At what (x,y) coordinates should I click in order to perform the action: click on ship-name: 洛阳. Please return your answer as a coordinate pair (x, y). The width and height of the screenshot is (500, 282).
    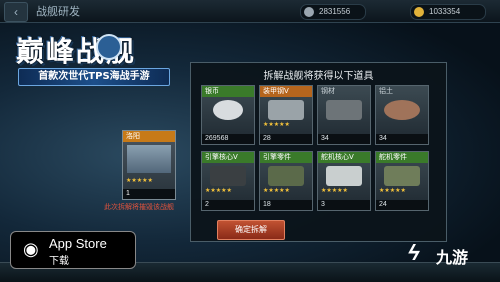
    Looking at the image, I should click on (149, 136).